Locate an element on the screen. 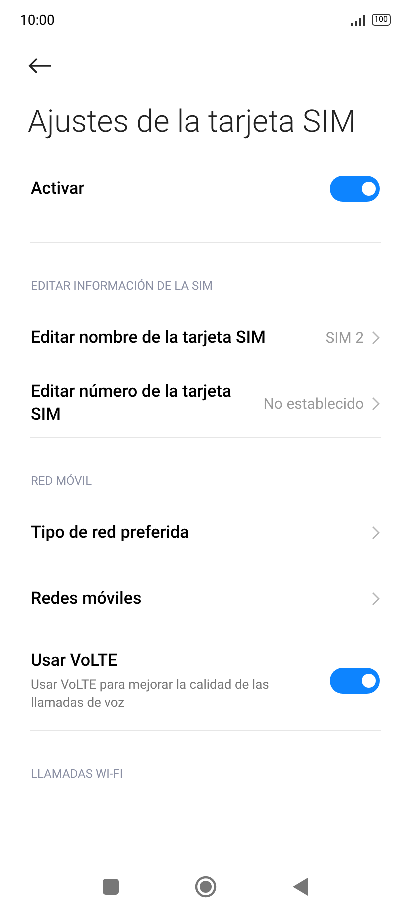 This screenshot has height=914, width=411. row-value: No establecido is located at coordinates (314, 404).